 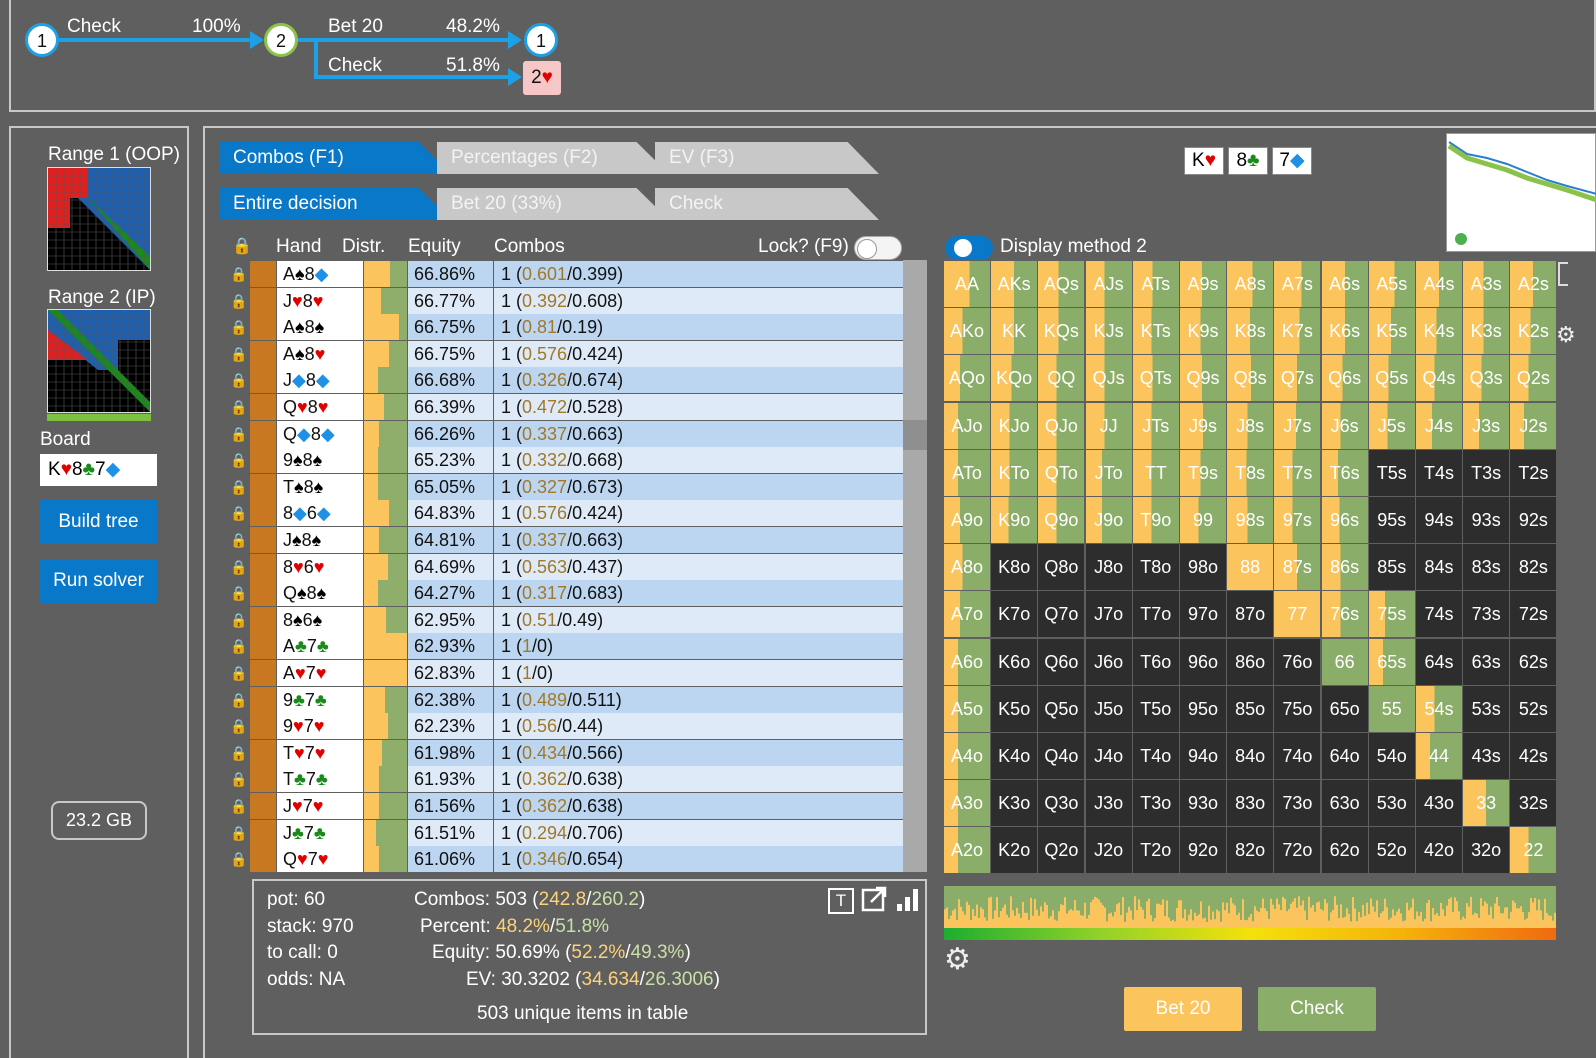 What do you see at coordinates (566, 433) in the screenshot?
I see `table-row: 🔒 Q◆8◆ 66.26% 1 (0.337/0.663)` at bounding box center [566, 433].